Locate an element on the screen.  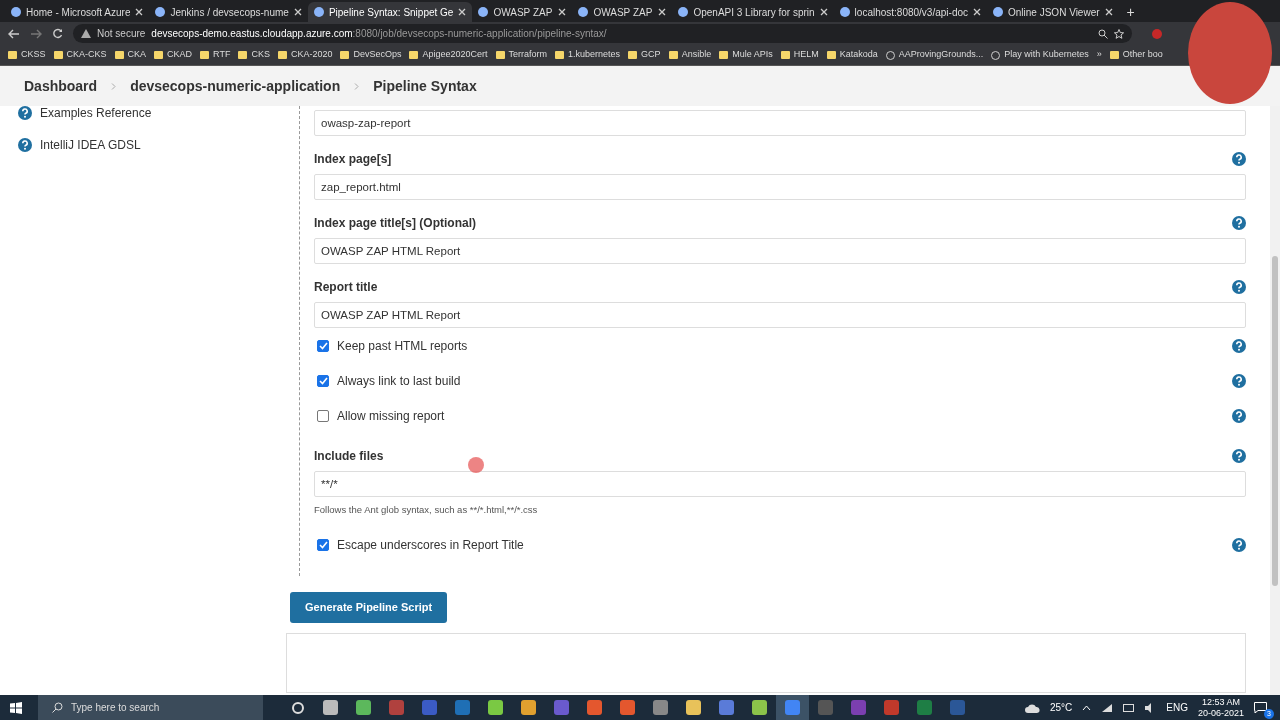
breadcrumb-link: Pipeline Syntax is located at coordinates (425, 86).